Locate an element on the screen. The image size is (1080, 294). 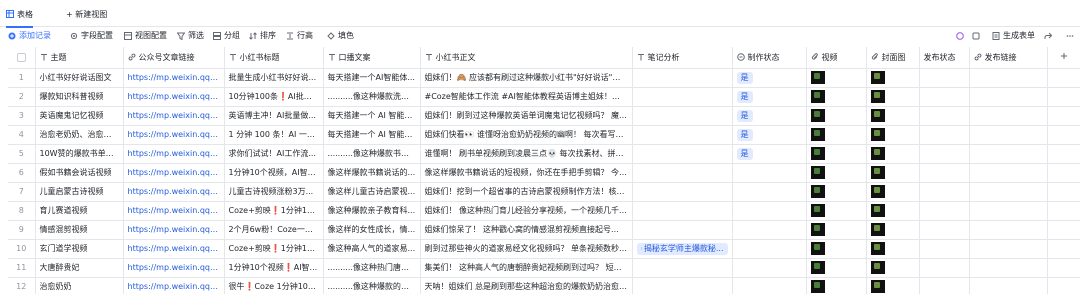
cell-topic: 育儿赛道视频 is located at coordinates (79, 211).